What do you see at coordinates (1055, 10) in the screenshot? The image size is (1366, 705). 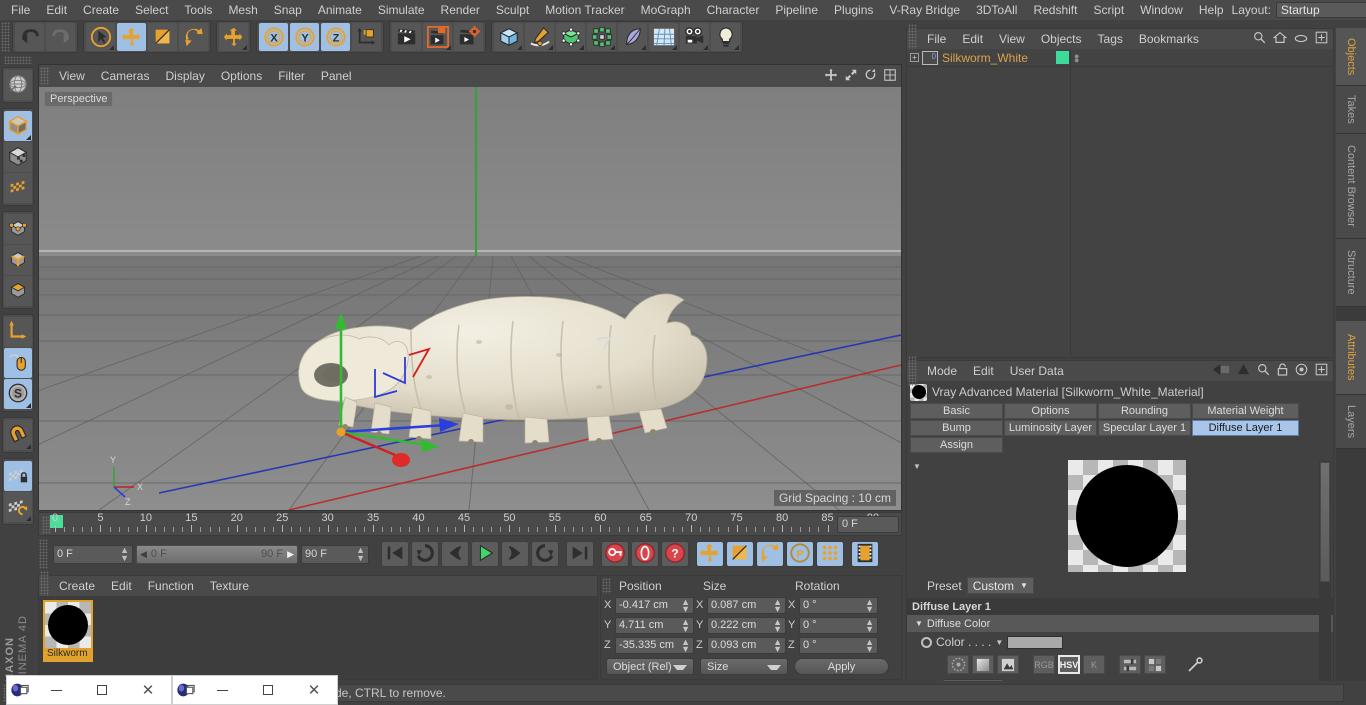 I see `menu-item-redshift: Redshift` at bounding box center [1055, 10].